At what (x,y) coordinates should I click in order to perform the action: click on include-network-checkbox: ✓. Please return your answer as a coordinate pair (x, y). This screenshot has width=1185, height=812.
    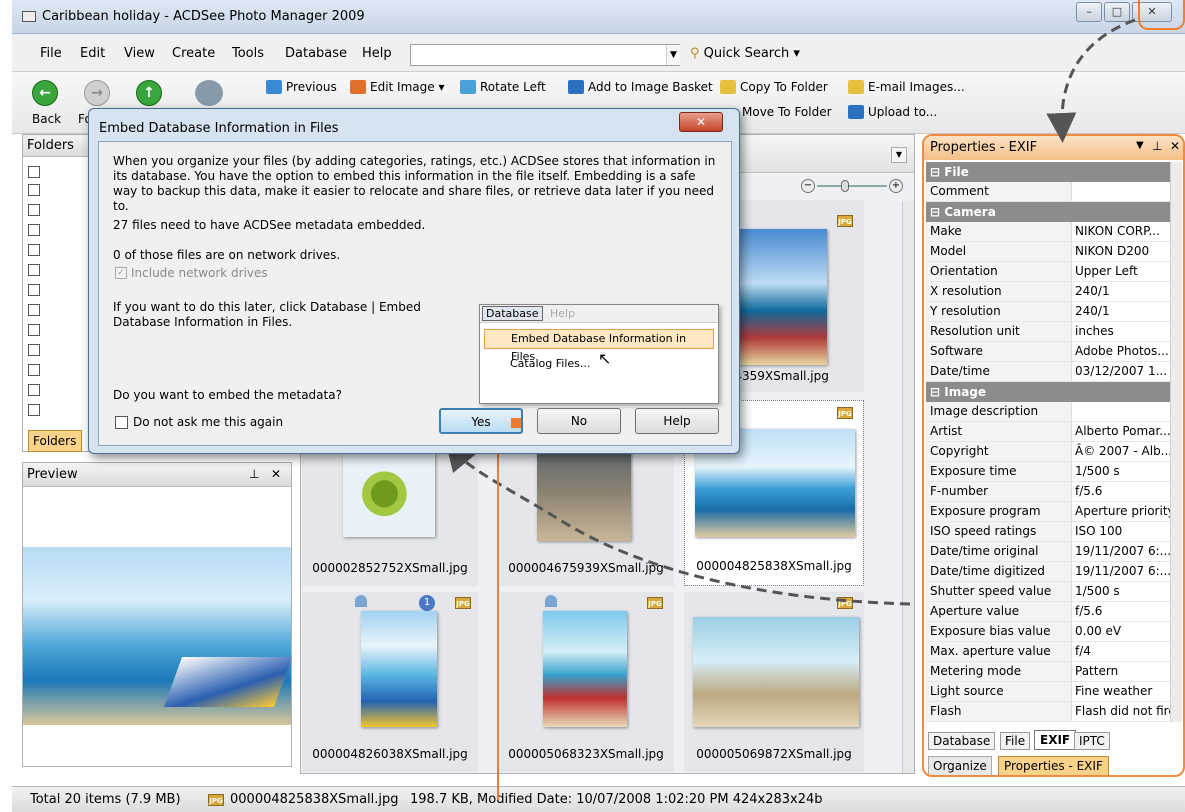
    Looking at the image, I should click on (121, 273).